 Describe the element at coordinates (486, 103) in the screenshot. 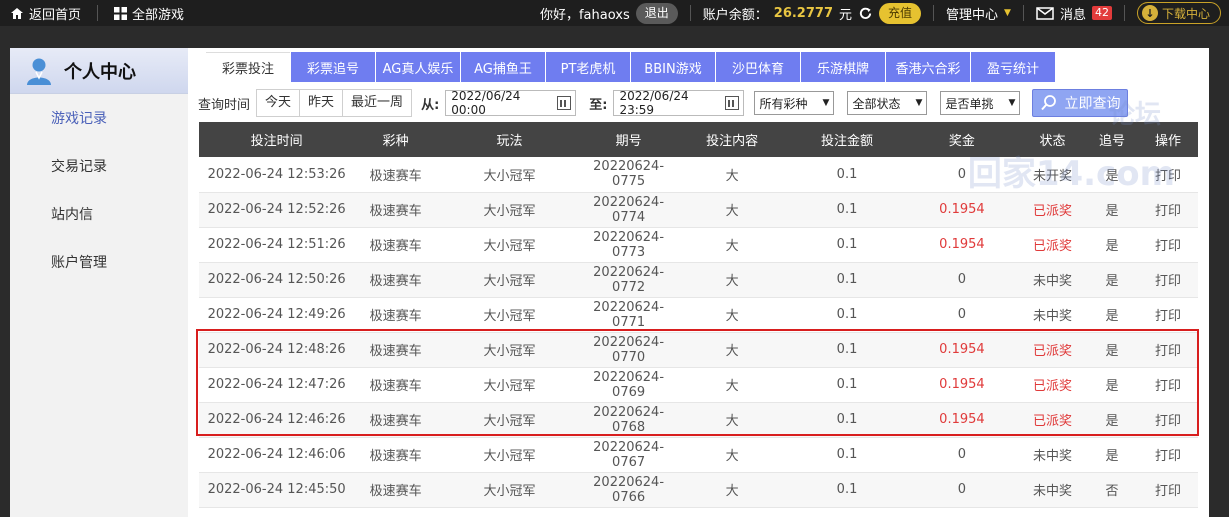

I see `from-date-value: 2022/06/24 00:00` at that location.